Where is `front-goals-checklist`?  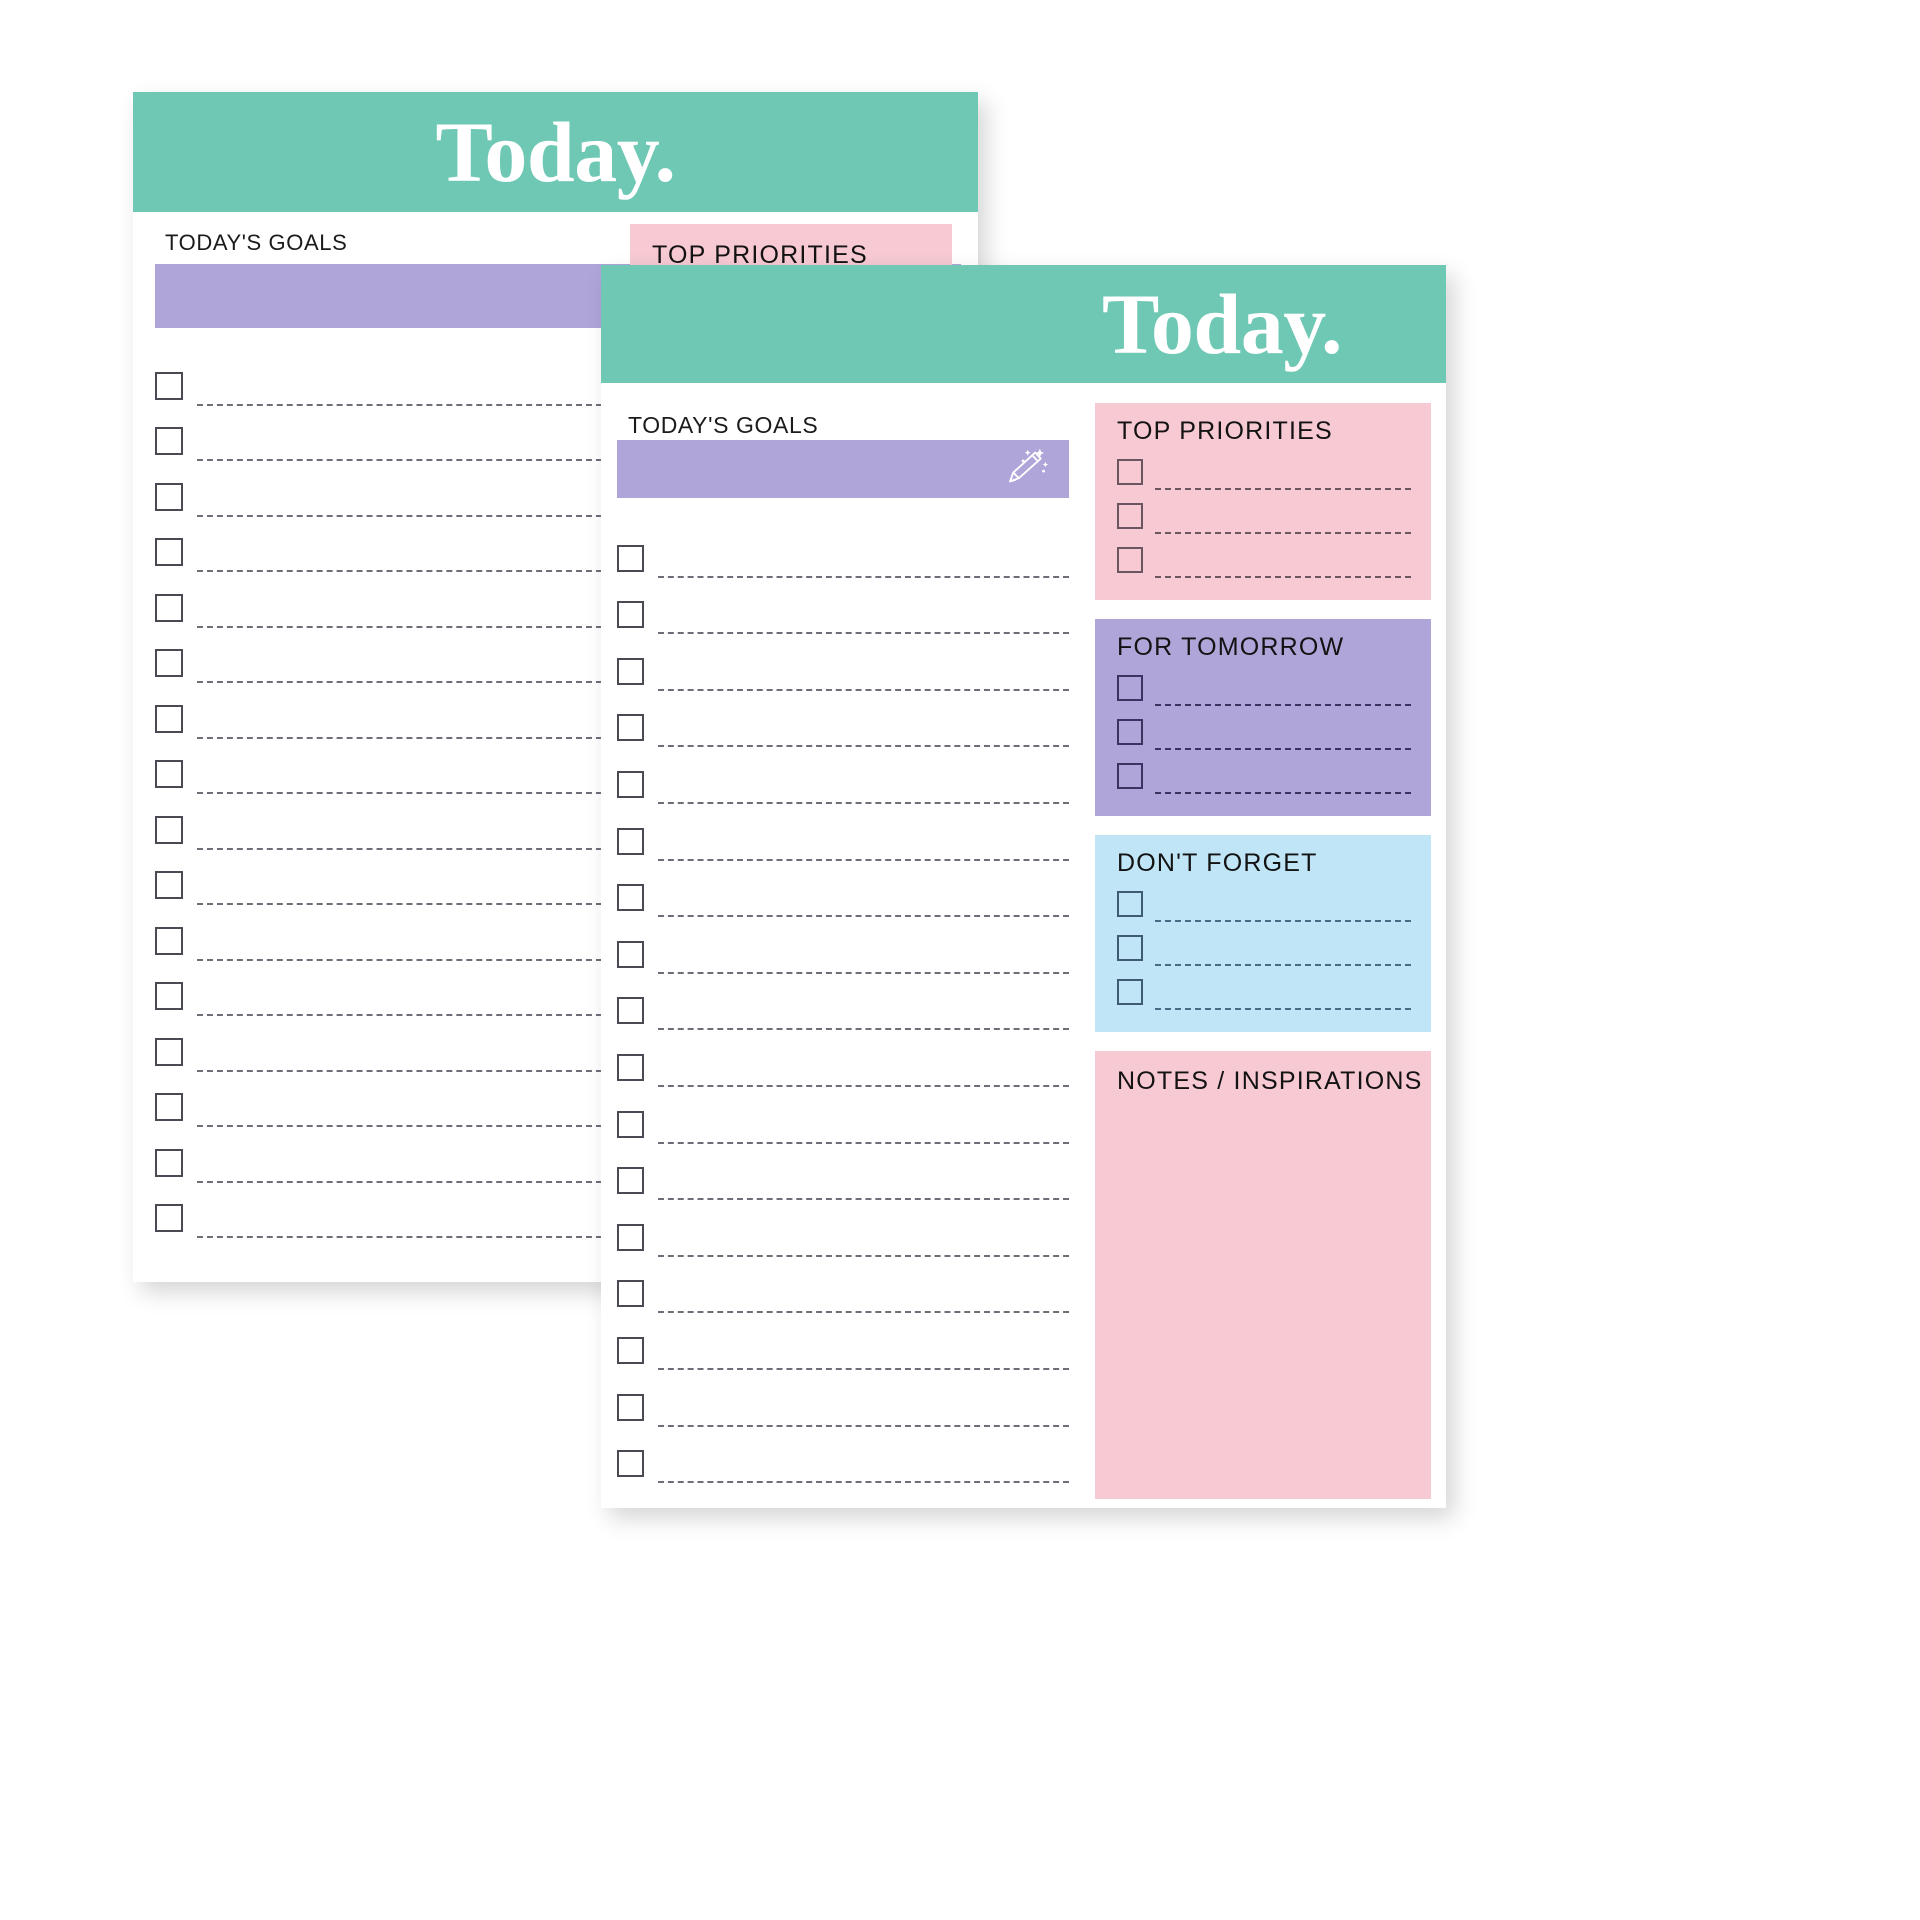
front-goals-checklist is located at coordinates (843, 1002).